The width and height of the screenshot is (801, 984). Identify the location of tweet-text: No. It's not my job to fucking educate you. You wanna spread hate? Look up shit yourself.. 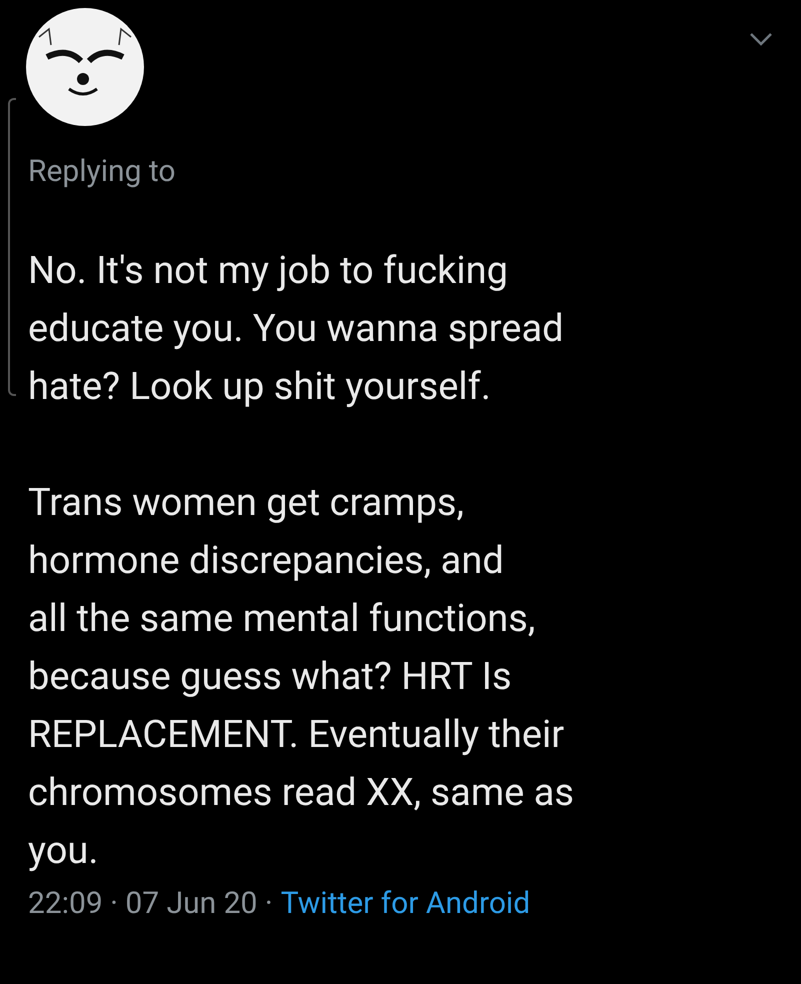
(296, 329).